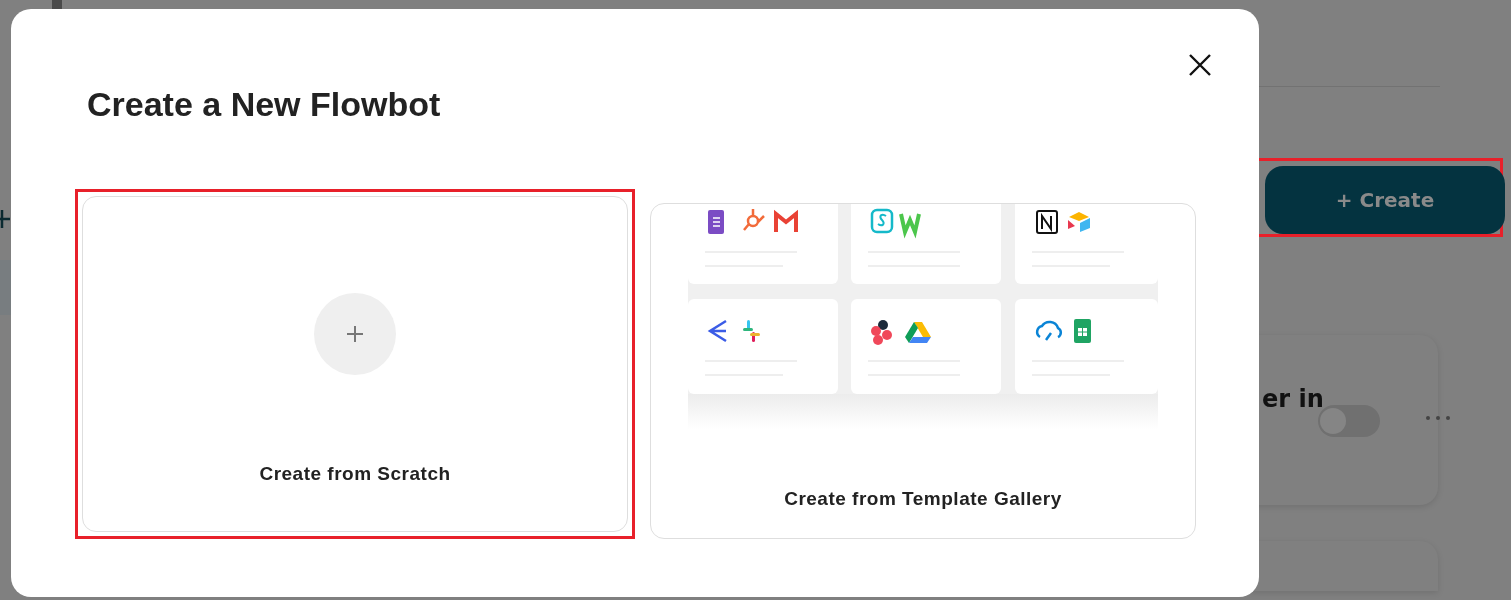  Describe the element at coordinates (5, 287) in the screenshot. I see `side-panel` at that location.